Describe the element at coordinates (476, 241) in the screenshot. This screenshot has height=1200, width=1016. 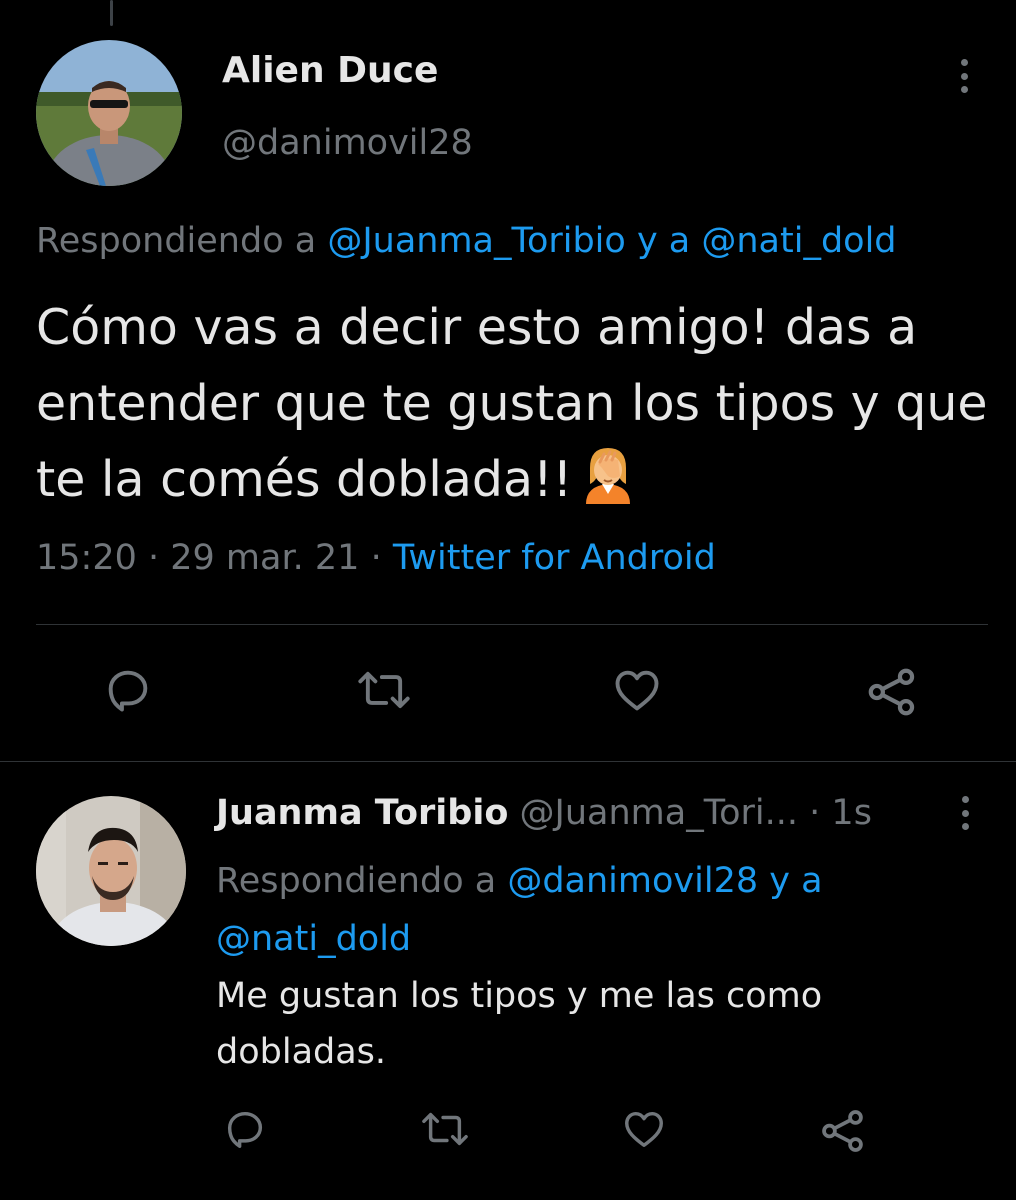
I see `mention-link: @Juanma_Toribio` at that location.